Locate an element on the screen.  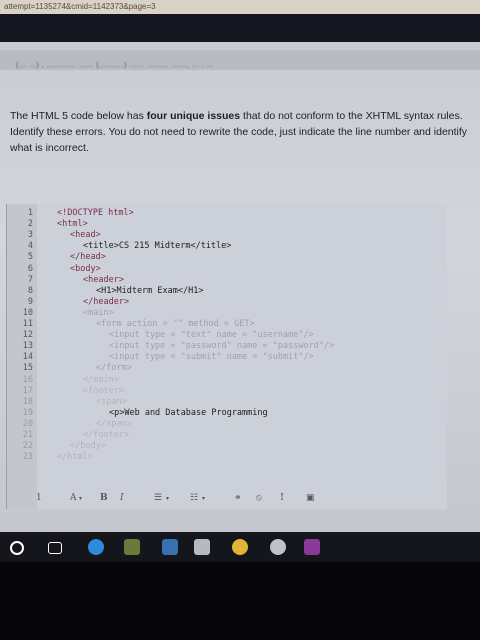
line-number: 1 is located at coordinates (30, 213).